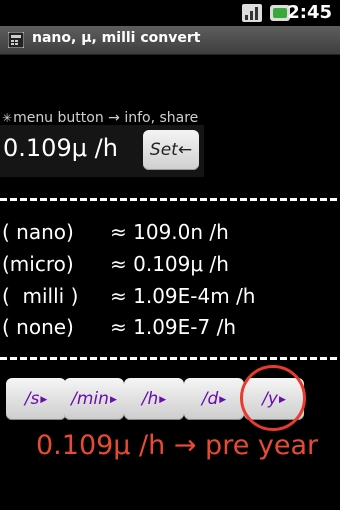  What do you see at coordinates (90, 399) in the screenshot?
I see `per-minute-label: /min` at bounding box center [90, 399].